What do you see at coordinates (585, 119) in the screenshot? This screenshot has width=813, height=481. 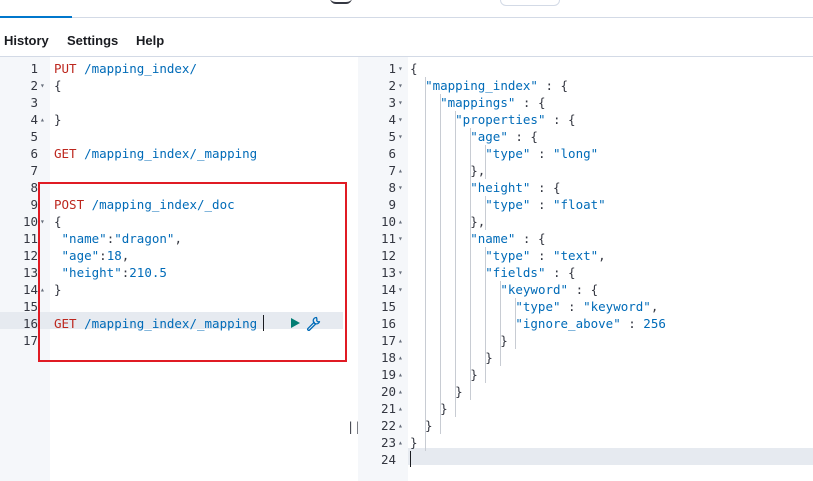 I see `code-line: 4 ▾ "properties" : {` at bounding box center [585, 119].